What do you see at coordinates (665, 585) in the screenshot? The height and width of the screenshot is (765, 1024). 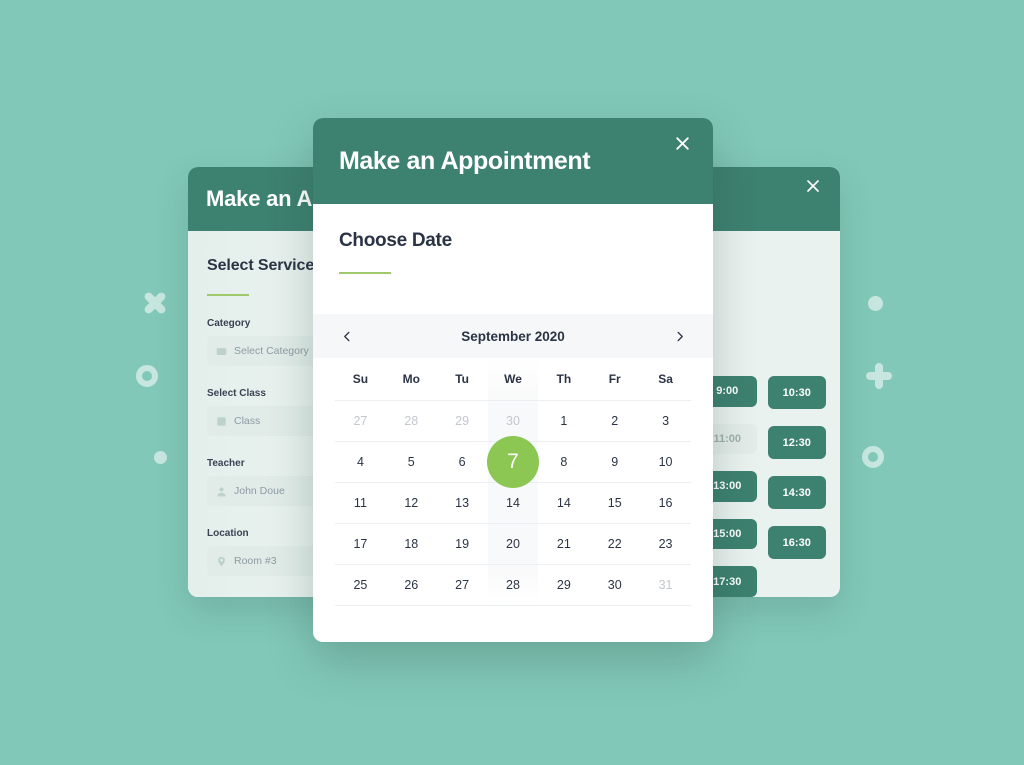 I see `day-cell: 31` at bounding box center [665, 585].